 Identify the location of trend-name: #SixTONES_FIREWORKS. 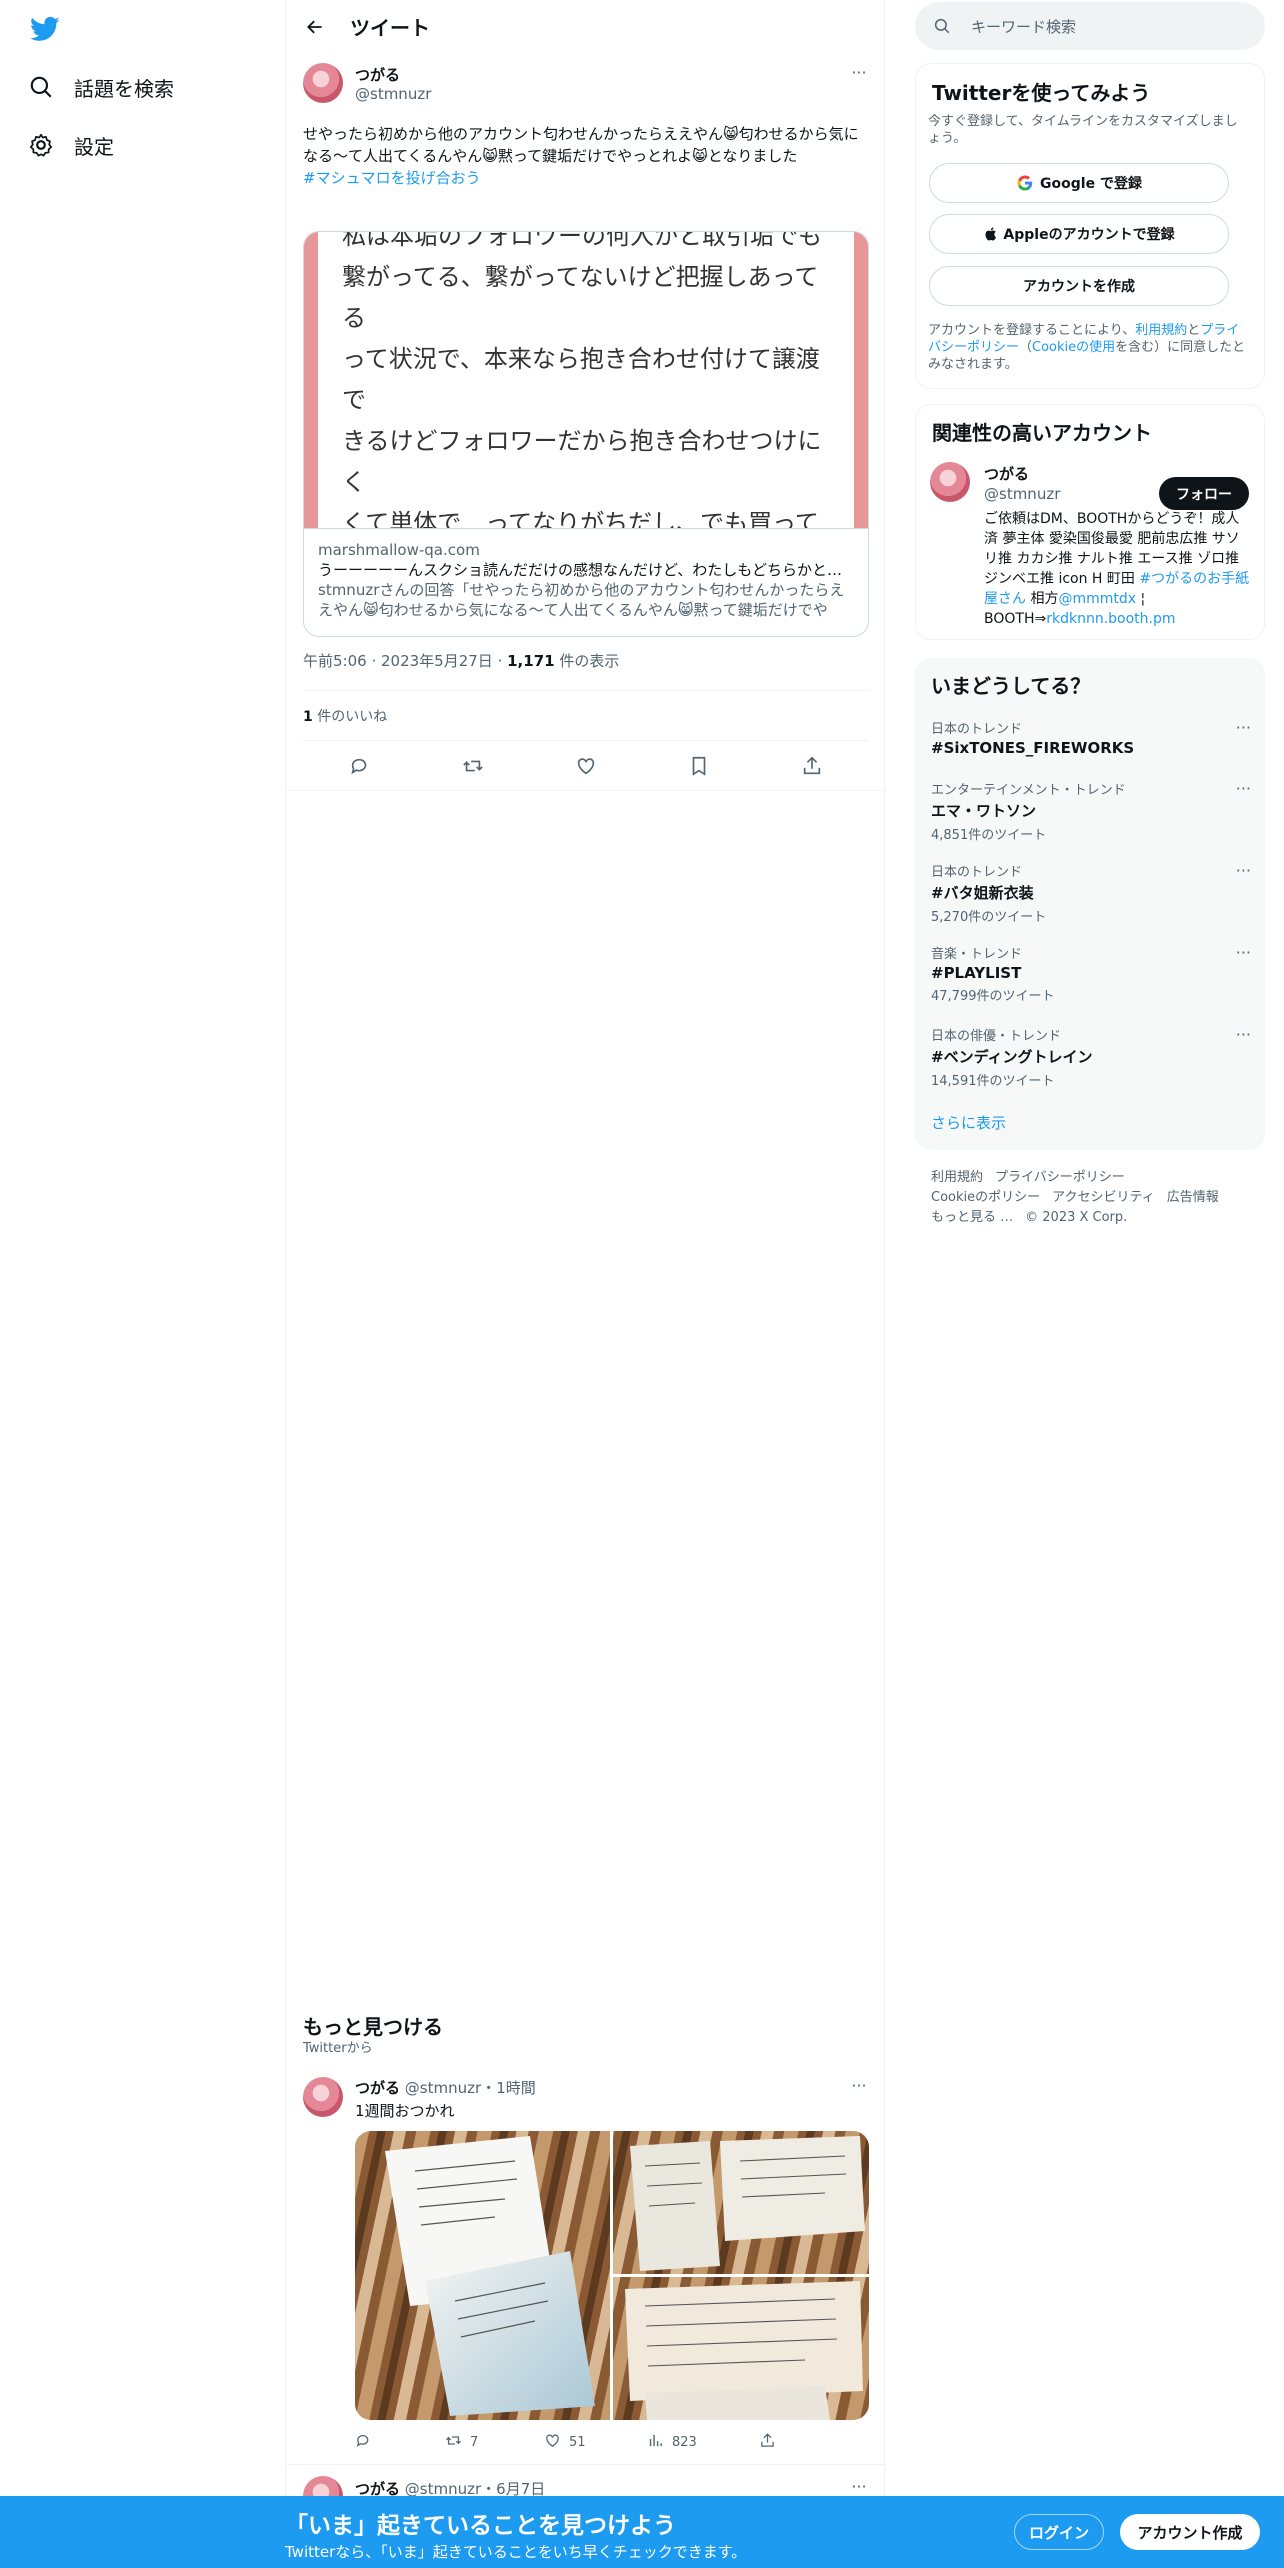
(1033, 748).